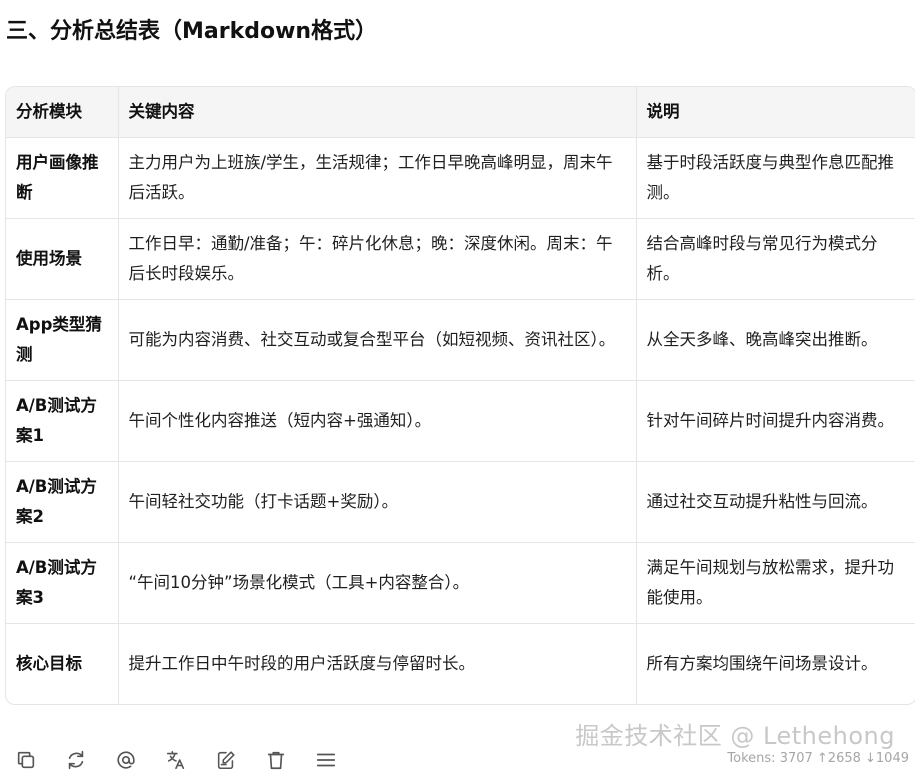  I want to click on cell-note: 针对午间碎片时间提升内容消费。, so click(775, 421).